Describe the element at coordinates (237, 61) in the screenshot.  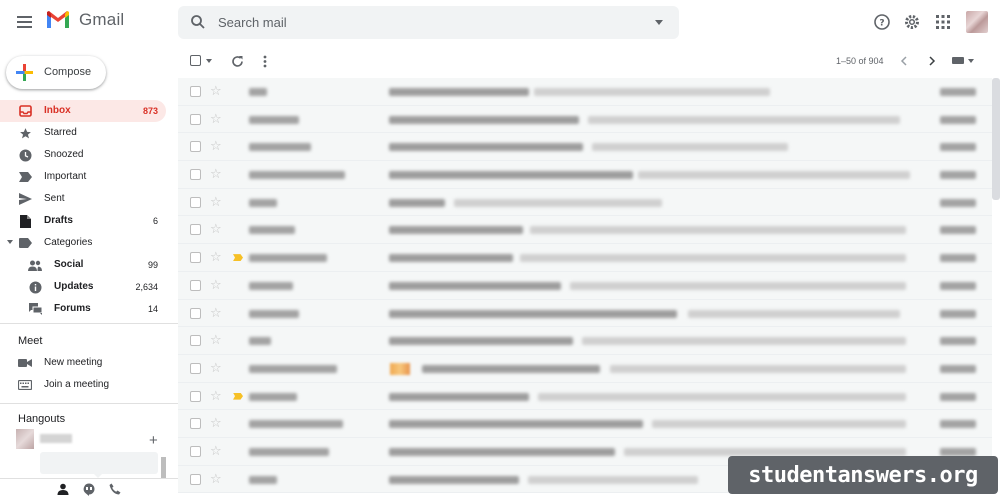
I see `refresh-icon` at that location.